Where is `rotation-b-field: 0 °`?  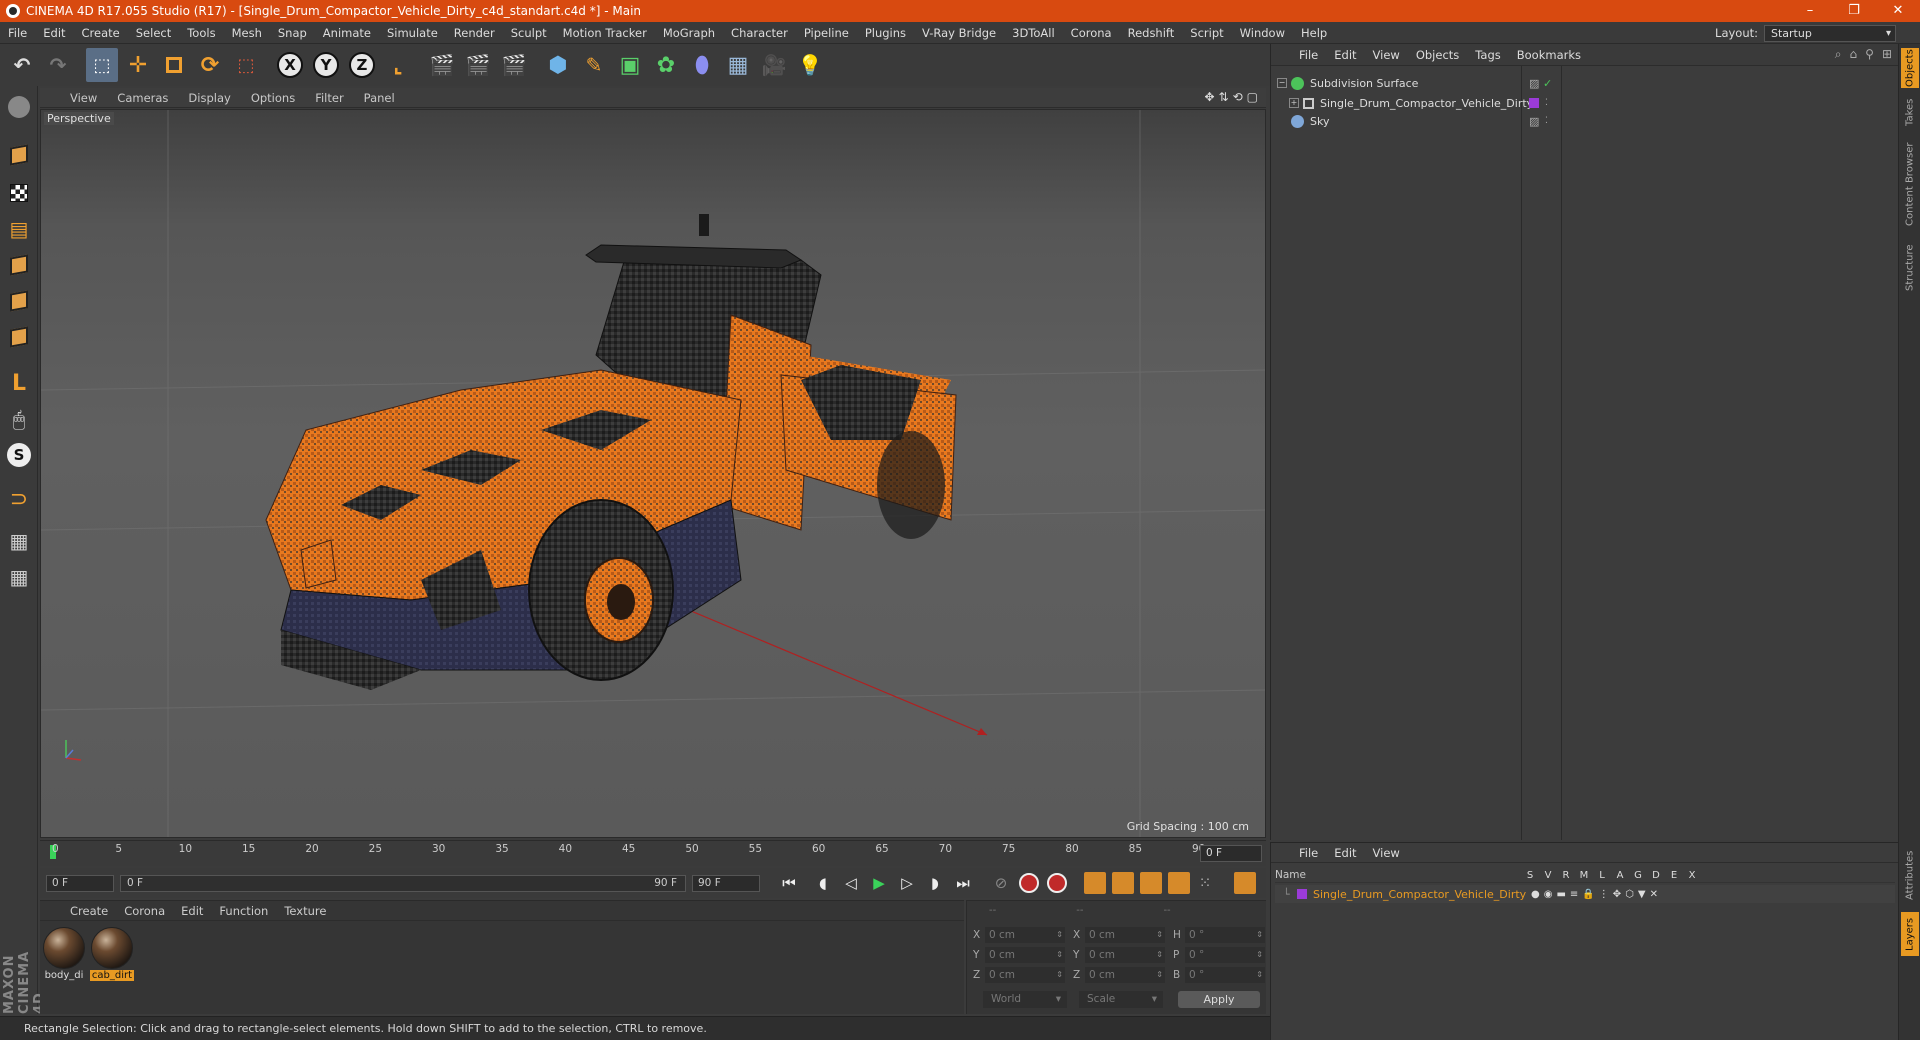
rotation-b-field: 0 ° is located at coordinates (1225, 975).